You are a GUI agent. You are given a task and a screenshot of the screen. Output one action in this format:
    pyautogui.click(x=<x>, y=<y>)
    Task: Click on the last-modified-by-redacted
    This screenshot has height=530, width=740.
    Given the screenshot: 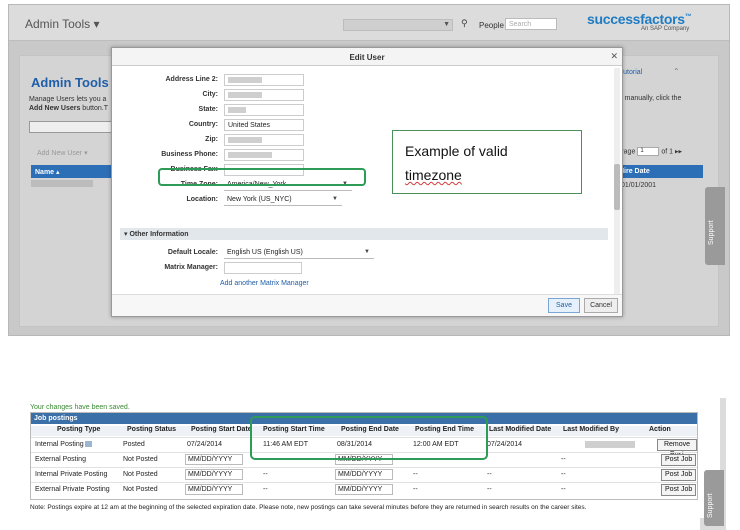 What is the action you would take?
    pyautogui.click(x=610, y=444)
    